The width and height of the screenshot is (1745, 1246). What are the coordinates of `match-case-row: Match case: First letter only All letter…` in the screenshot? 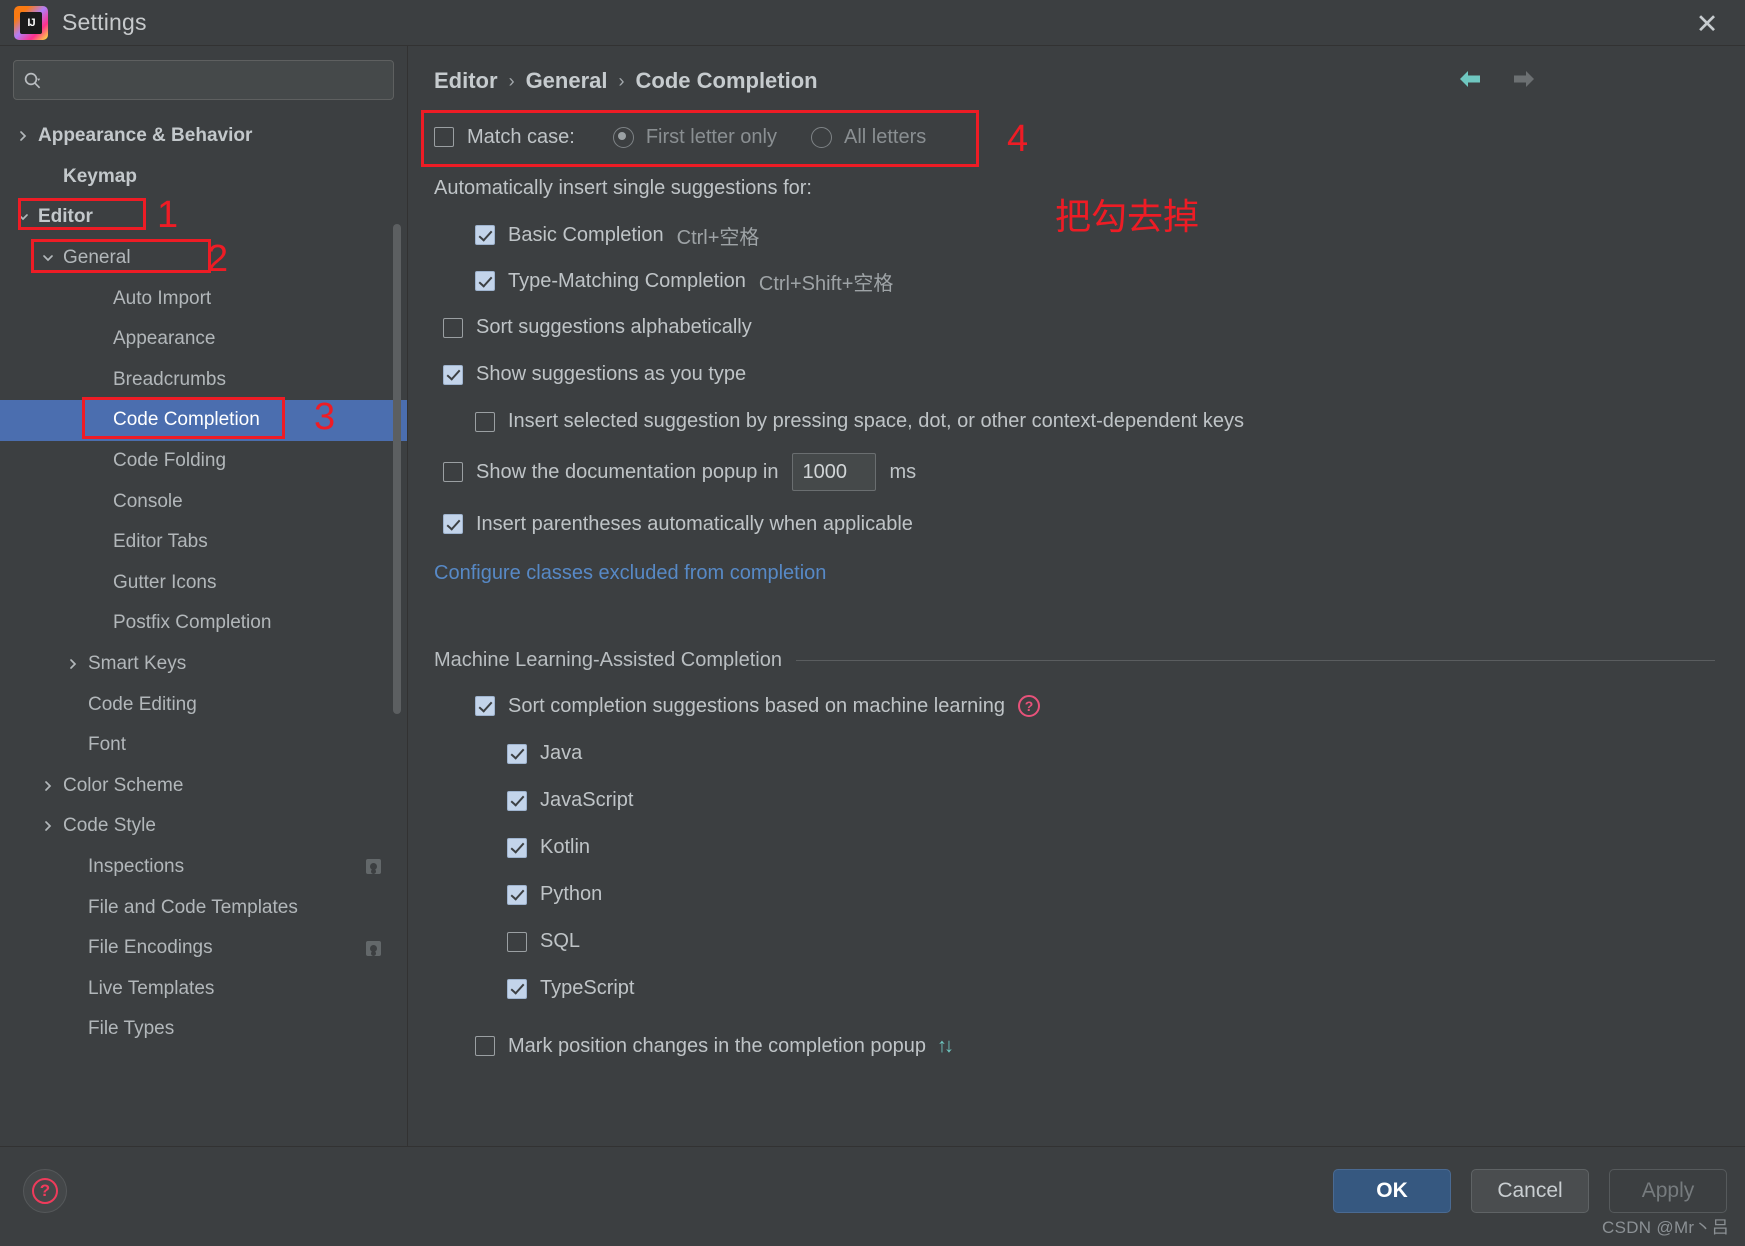 It's located at (1085, 137).